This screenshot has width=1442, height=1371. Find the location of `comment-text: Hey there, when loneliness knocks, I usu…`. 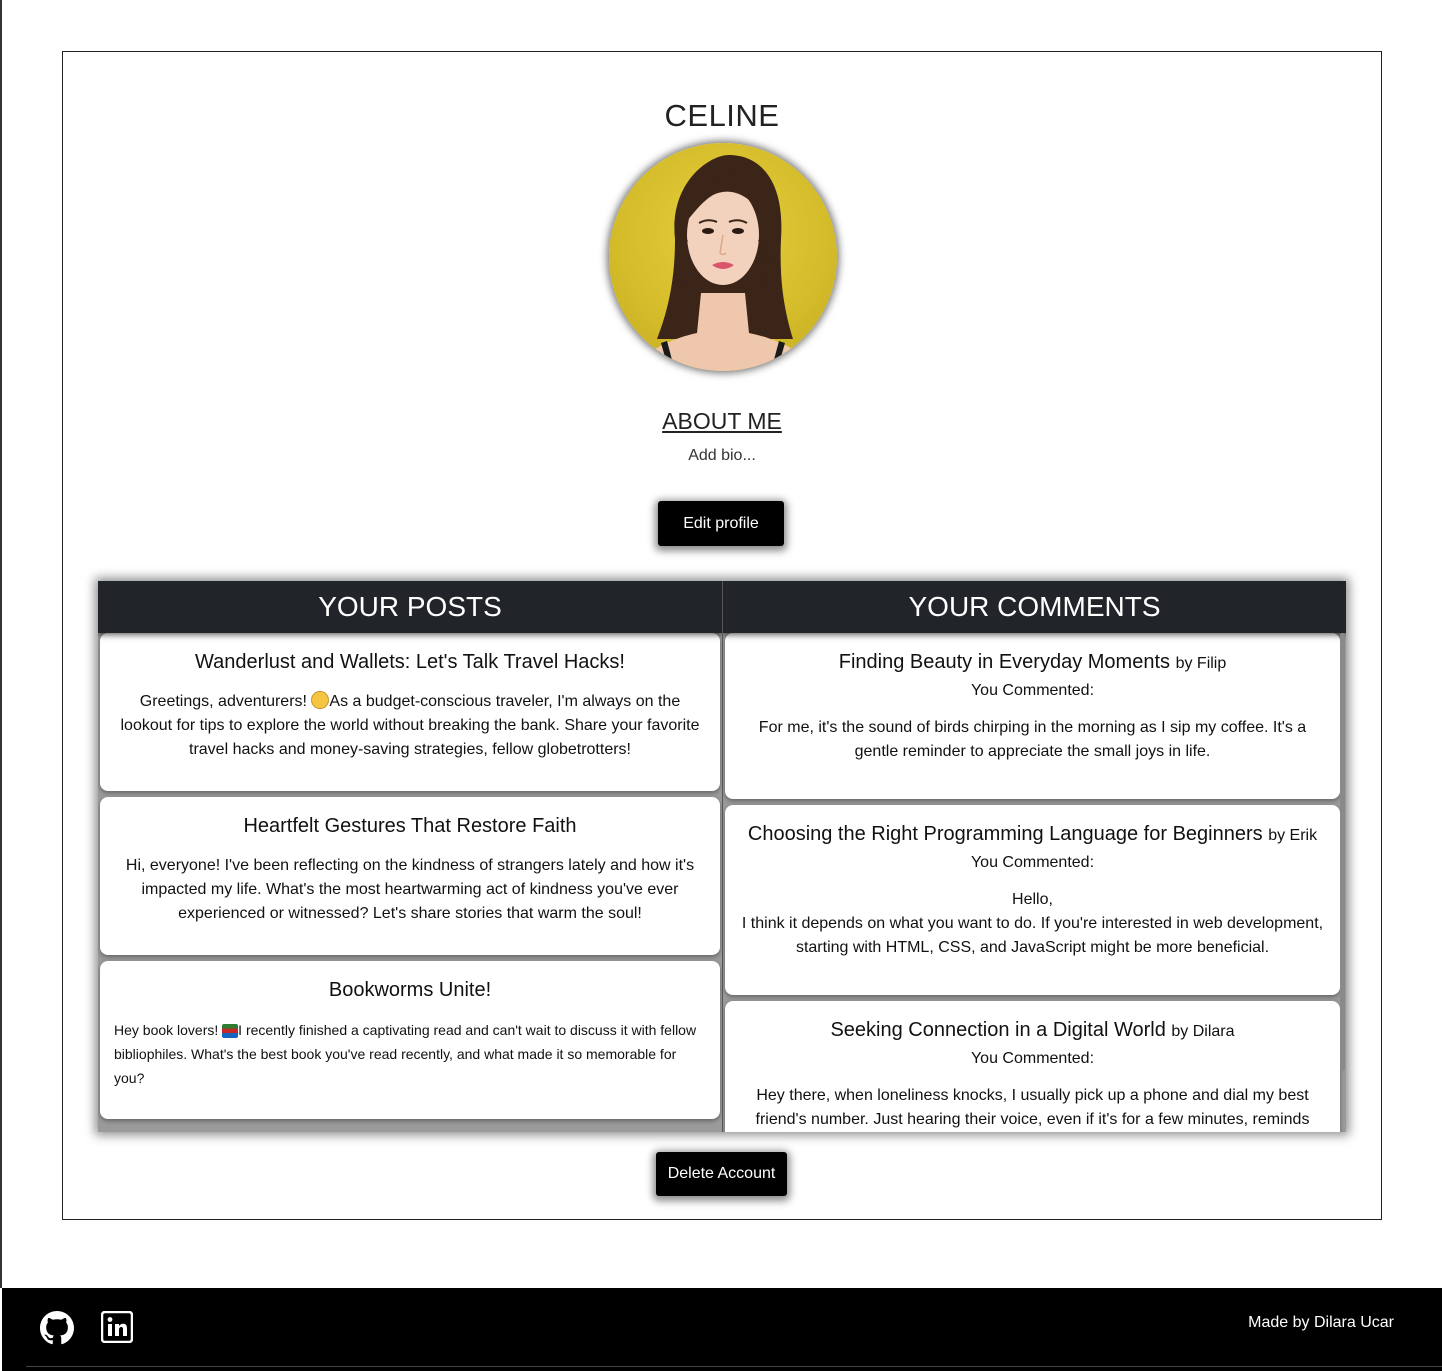

comment-text: Hey there, when loneliness knocks, I usu… is located at coordinates (1032, 1107).